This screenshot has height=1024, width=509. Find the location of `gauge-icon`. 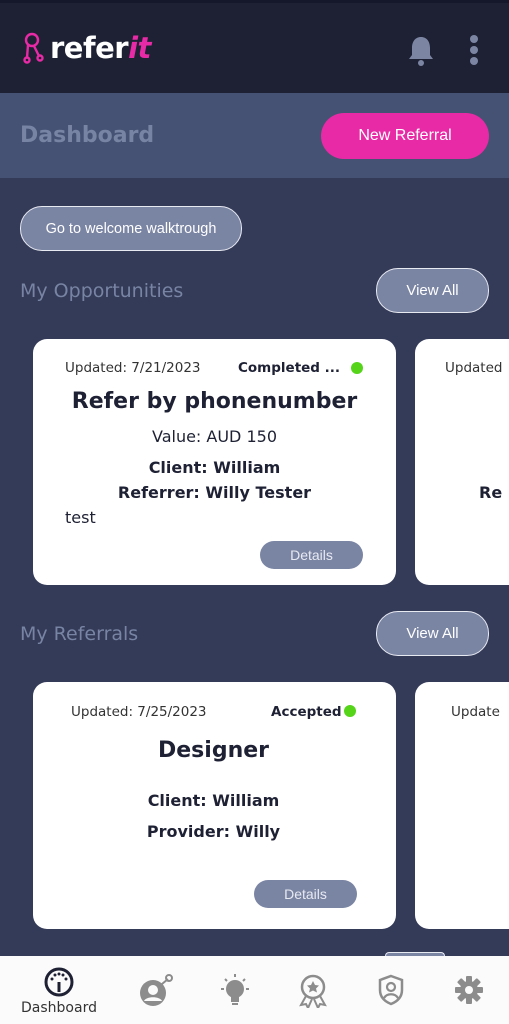

gauge-icon is located at coordinates (59, 982).